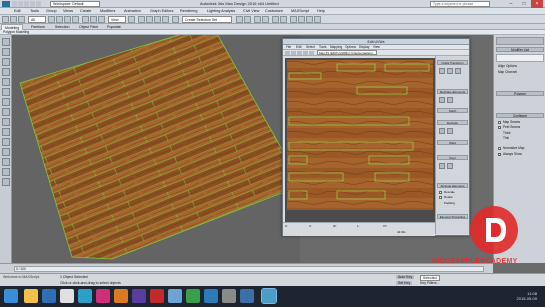 The width and height of the screenshot is (545, 307). What do you see at coordinates (499, 154) in the screenshot?
I see `always-show-checkbox` at bounding box center [499, 154].